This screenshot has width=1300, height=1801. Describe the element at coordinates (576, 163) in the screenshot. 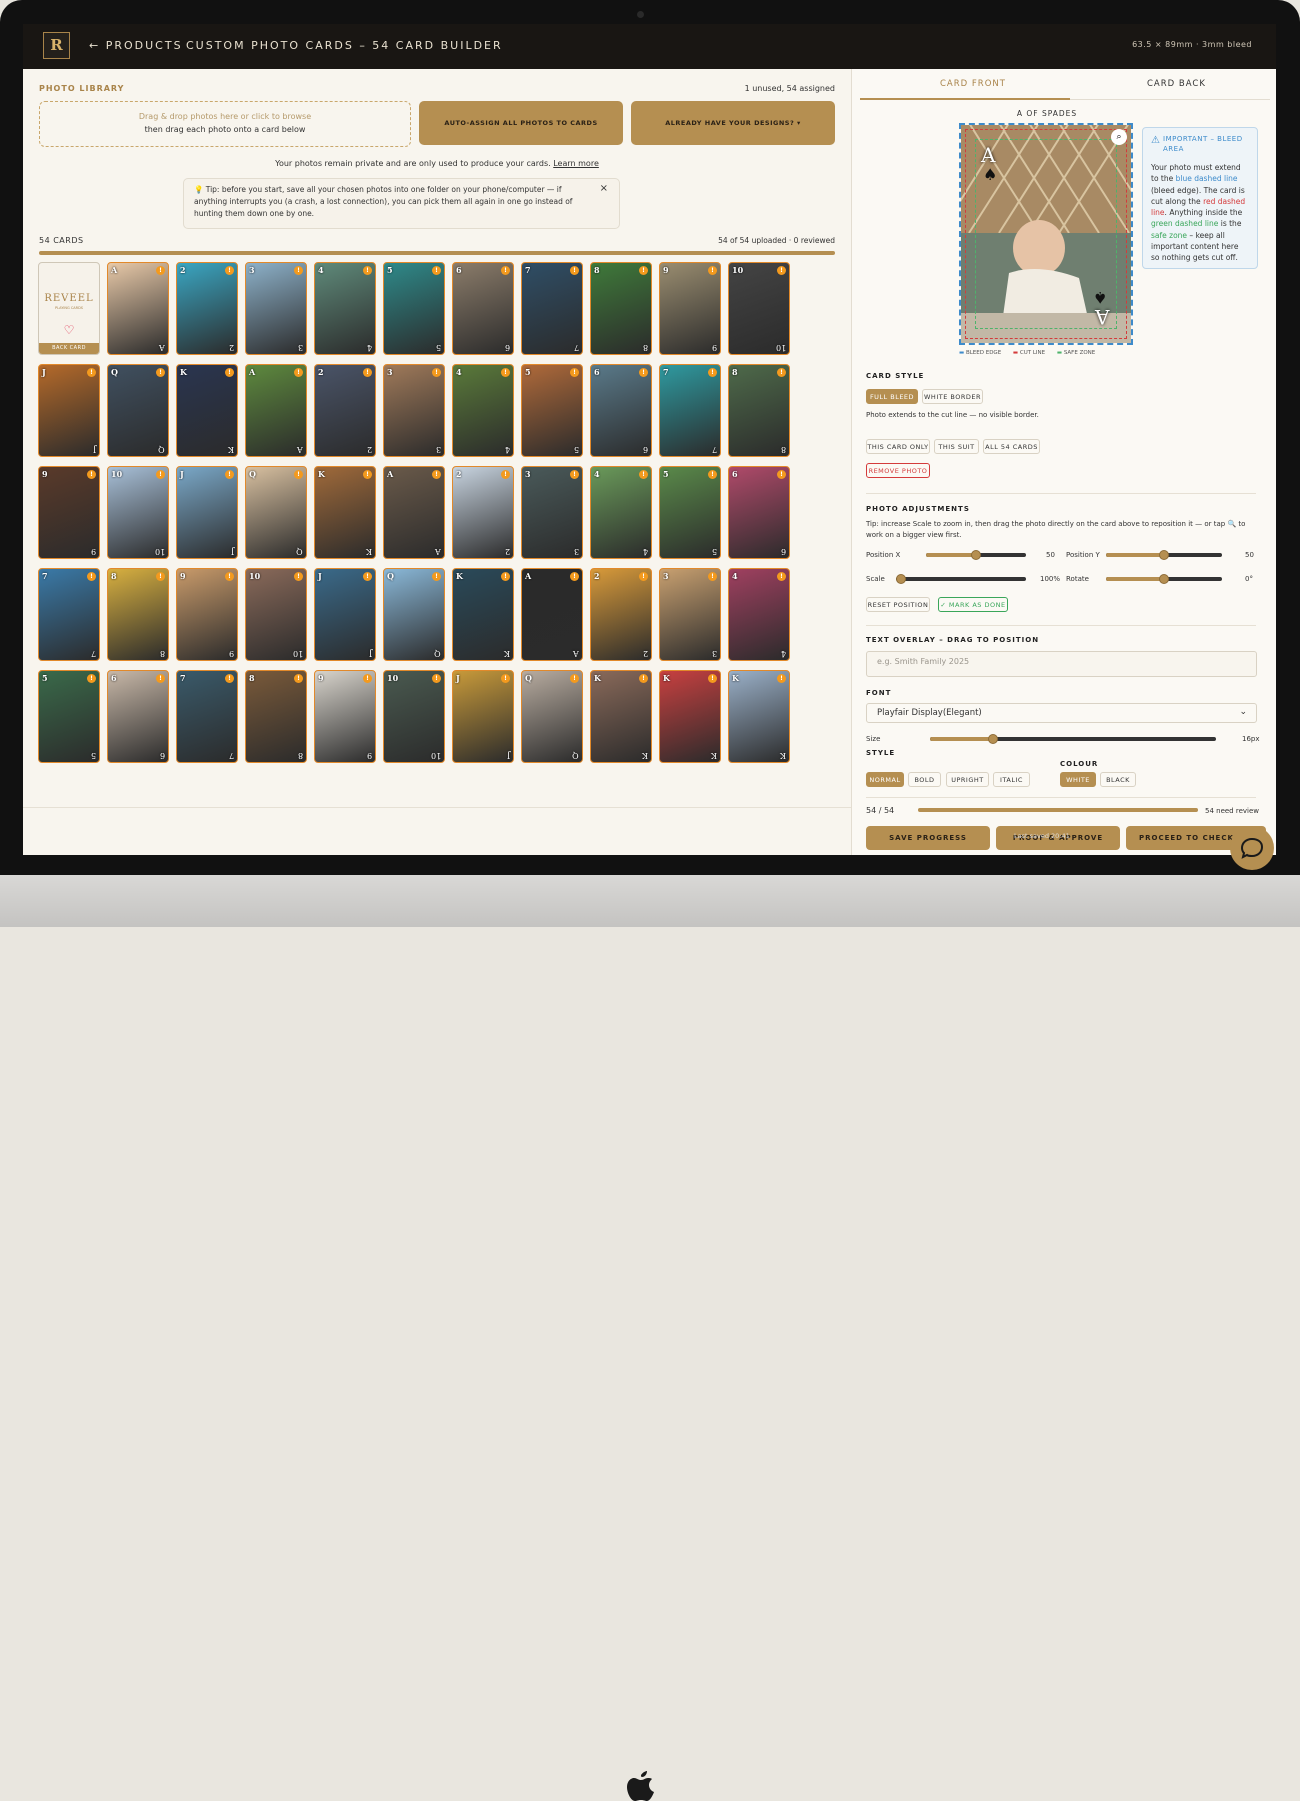

I see `learn-more-link: Learn more` at that location.